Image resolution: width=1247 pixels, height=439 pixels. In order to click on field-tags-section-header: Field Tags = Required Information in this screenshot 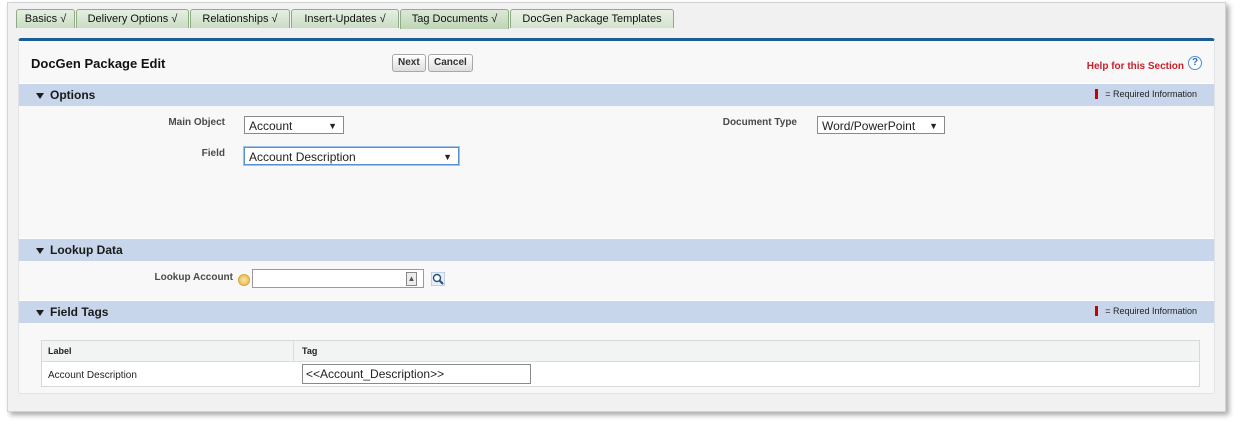, I will do `click(616, 311)`.